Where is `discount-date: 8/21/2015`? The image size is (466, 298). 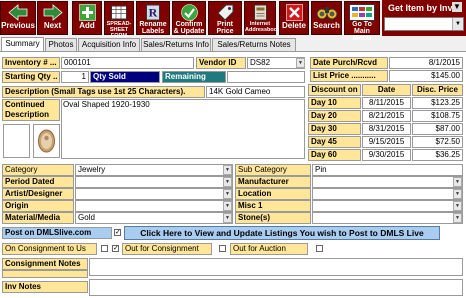
discount-date: 8/21/2015 is located at coordinates (386, 116).